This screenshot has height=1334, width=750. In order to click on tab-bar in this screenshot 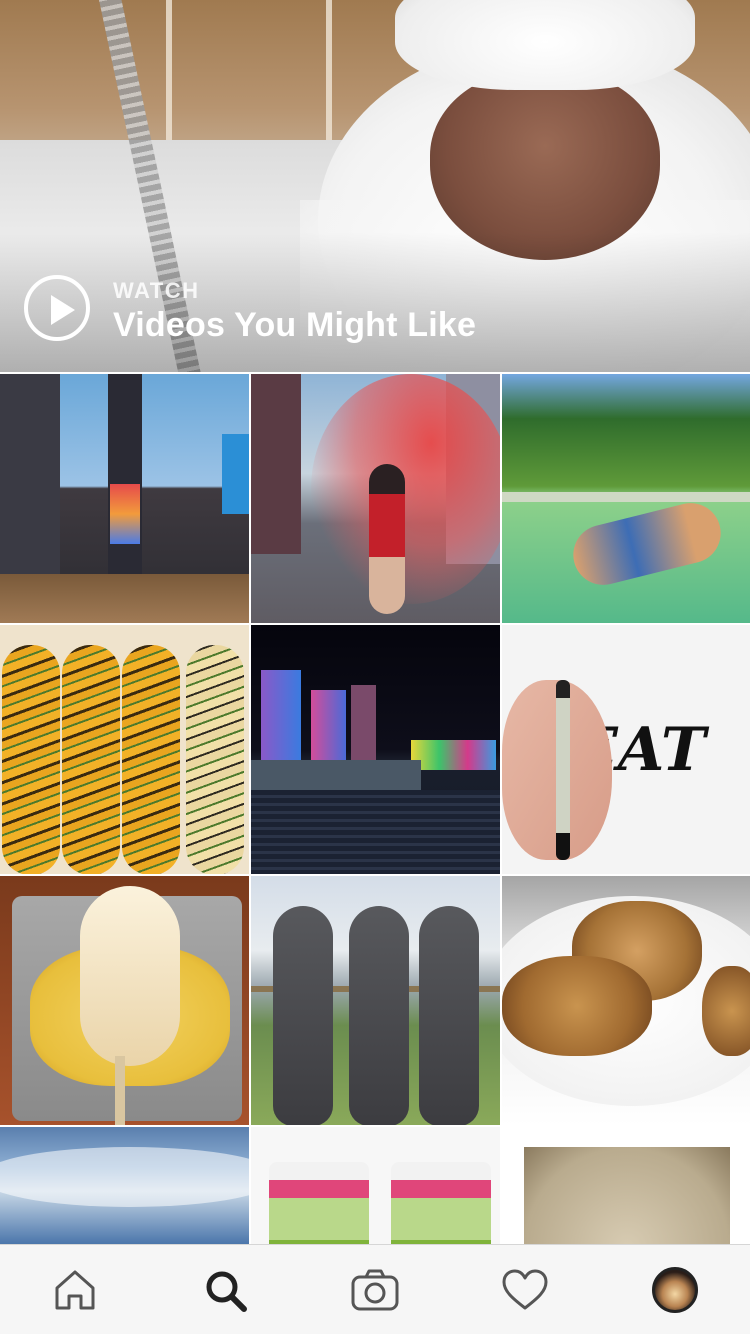, I will do `click(375, 1289)`.